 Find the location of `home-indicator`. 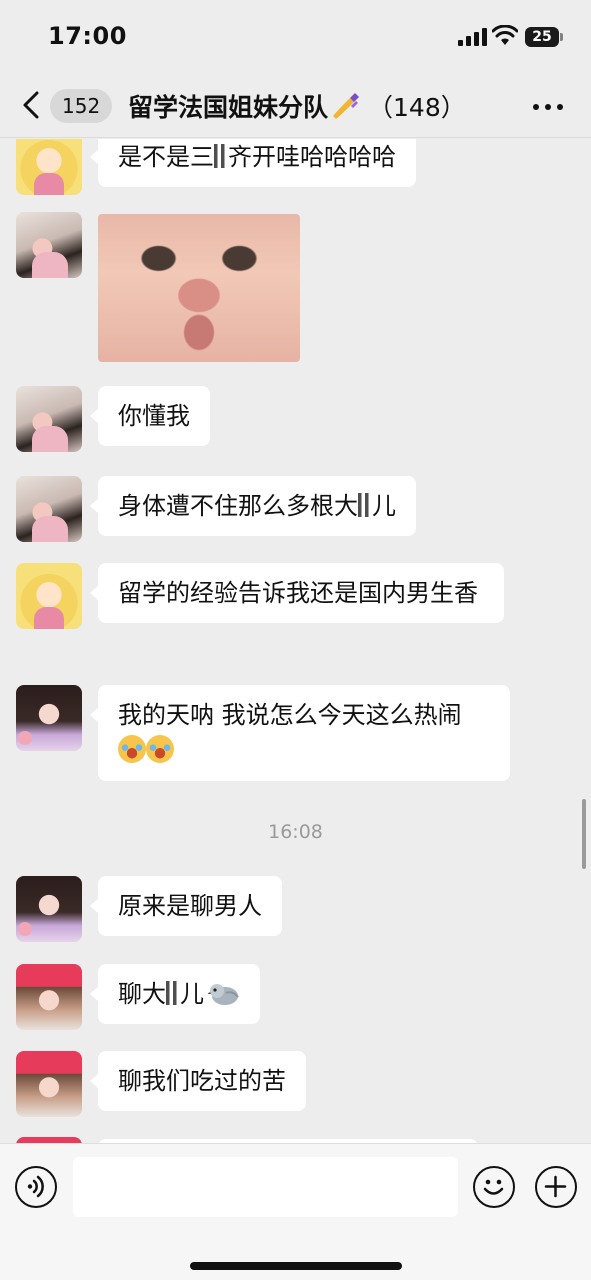

home-indicator is located at coordinates (296, 1266).